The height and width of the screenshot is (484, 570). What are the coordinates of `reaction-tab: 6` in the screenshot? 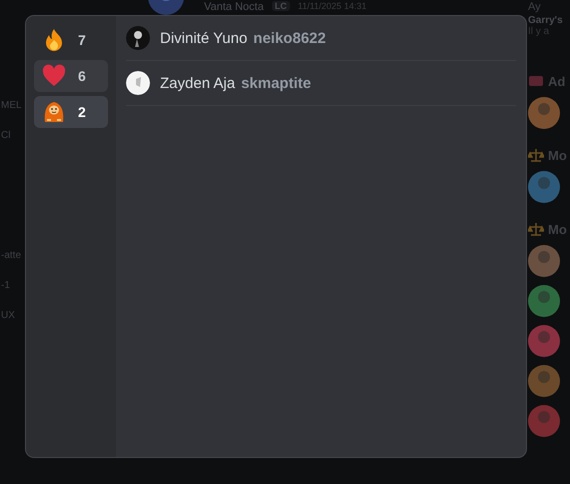 It's located at (71, 76).